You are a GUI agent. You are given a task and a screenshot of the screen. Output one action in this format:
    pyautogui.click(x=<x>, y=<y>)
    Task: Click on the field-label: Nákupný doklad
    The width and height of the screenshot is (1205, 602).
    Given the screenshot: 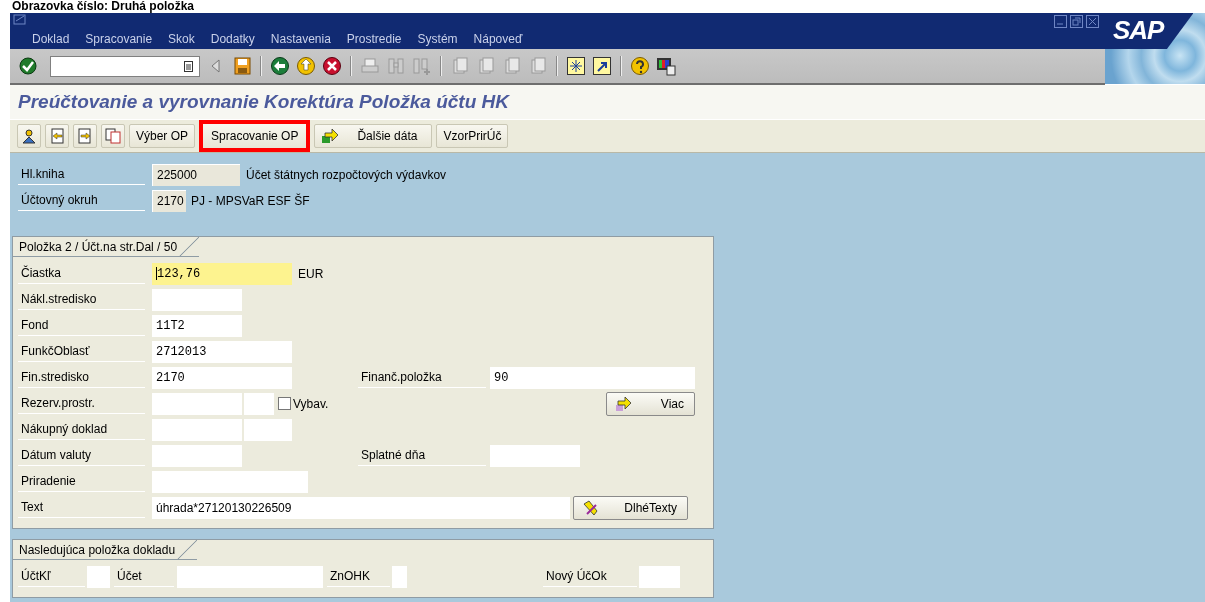 What is the action you would take?
    pyautogui.click(x=81, y=429)
    